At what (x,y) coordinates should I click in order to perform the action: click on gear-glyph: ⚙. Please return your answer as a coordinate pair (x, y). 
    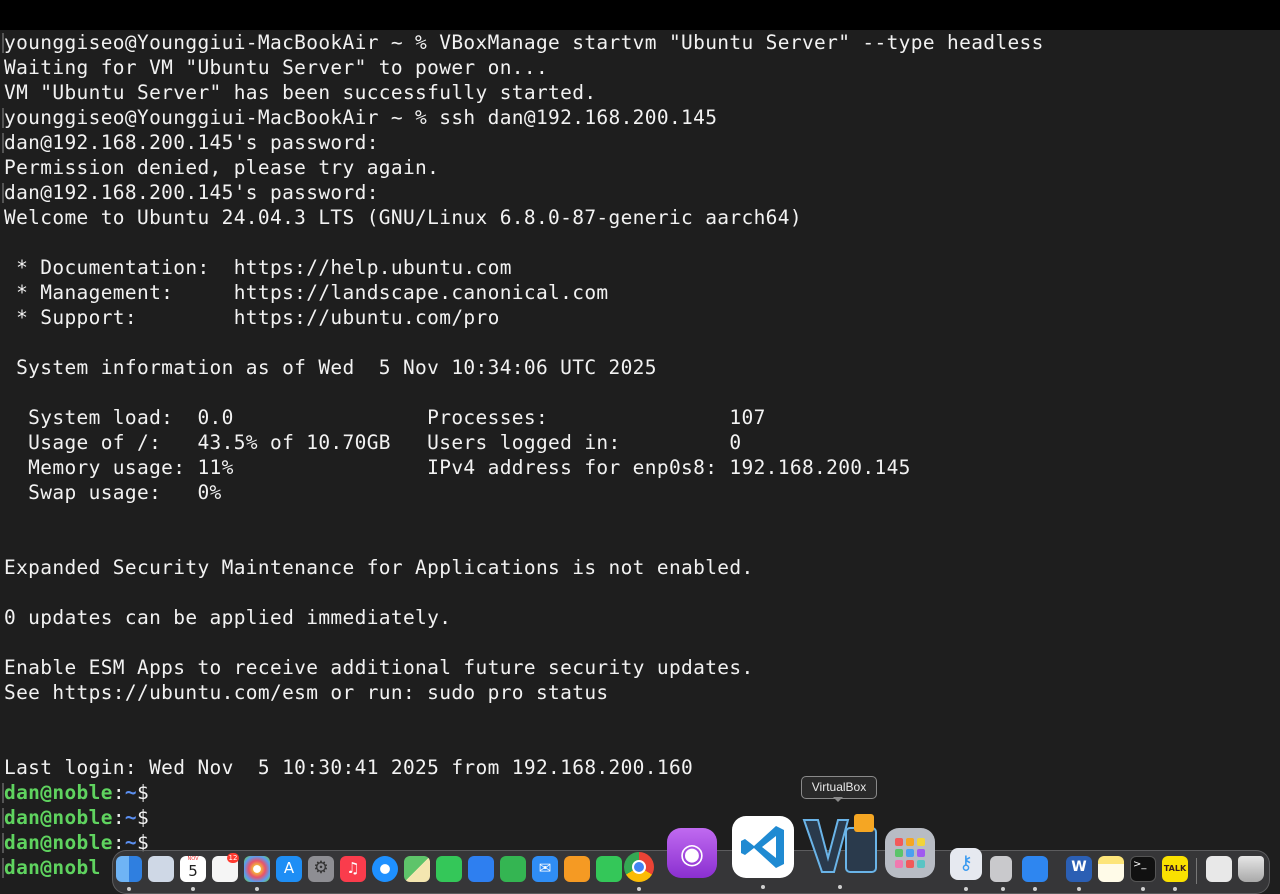
    Looking at the image, I should click on (321, 868).